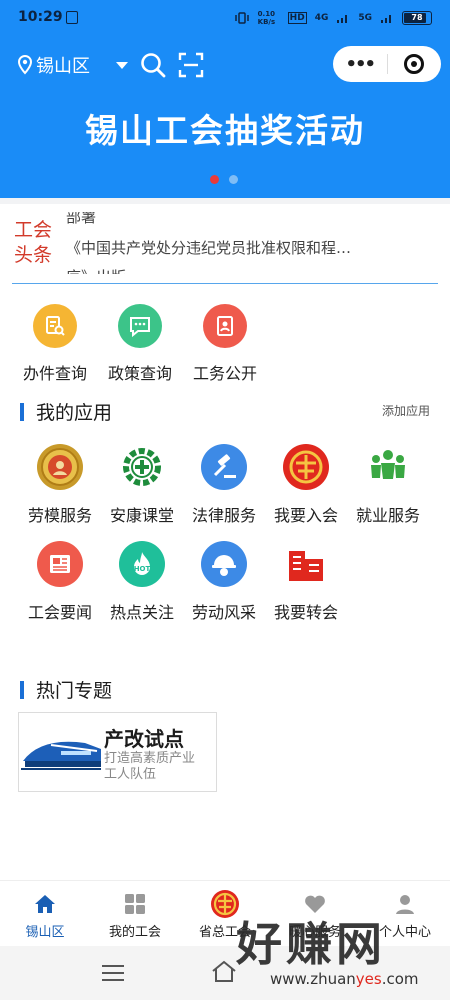 The height and width of the screenshot is (1000, 450). What do you see at coordinates (306, 467) in the screenshot?
I see `union-emblem-icon` at bounding box center [306, 467].